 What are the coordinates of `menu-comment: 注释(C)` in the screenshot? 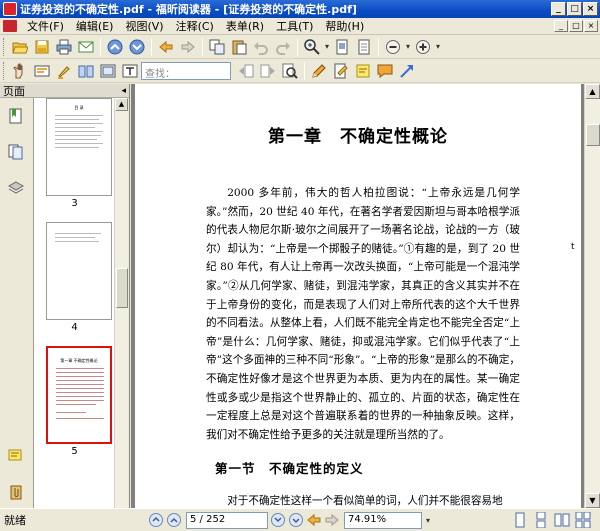 It's located at (195, 26).